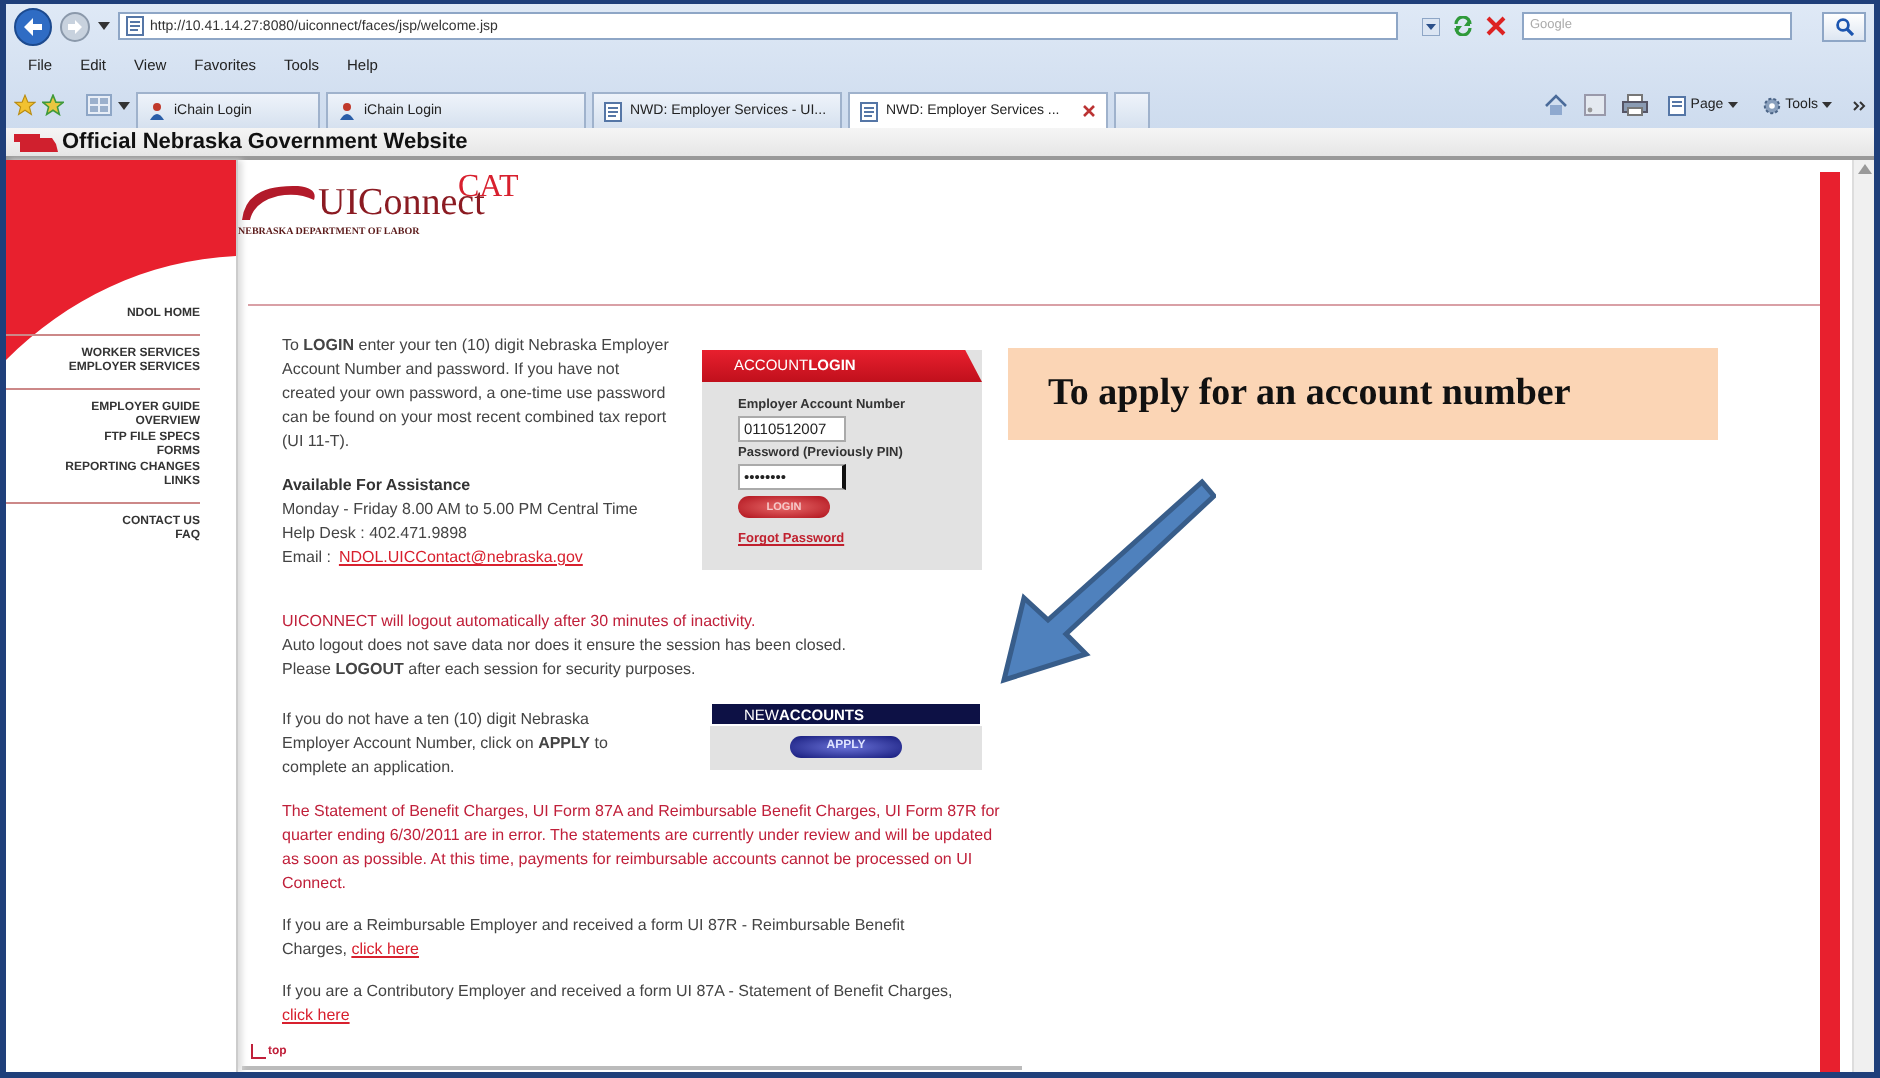 The image size is (1880, 1078). What do you see at coordinates (1863, 616) in the screenshot?
I see `scrollbar` at bounding box center [1863, 616].